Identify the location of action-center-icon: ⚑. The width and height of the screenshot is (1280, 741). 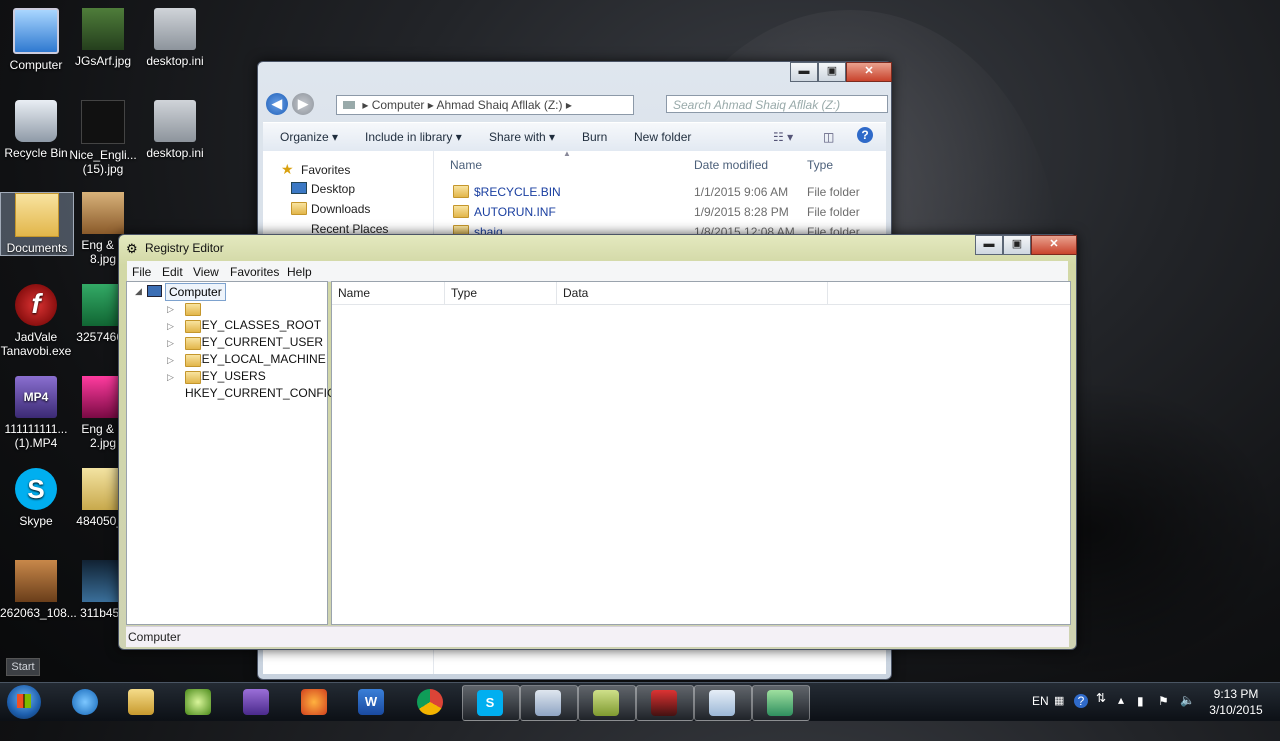
(1163, 713).